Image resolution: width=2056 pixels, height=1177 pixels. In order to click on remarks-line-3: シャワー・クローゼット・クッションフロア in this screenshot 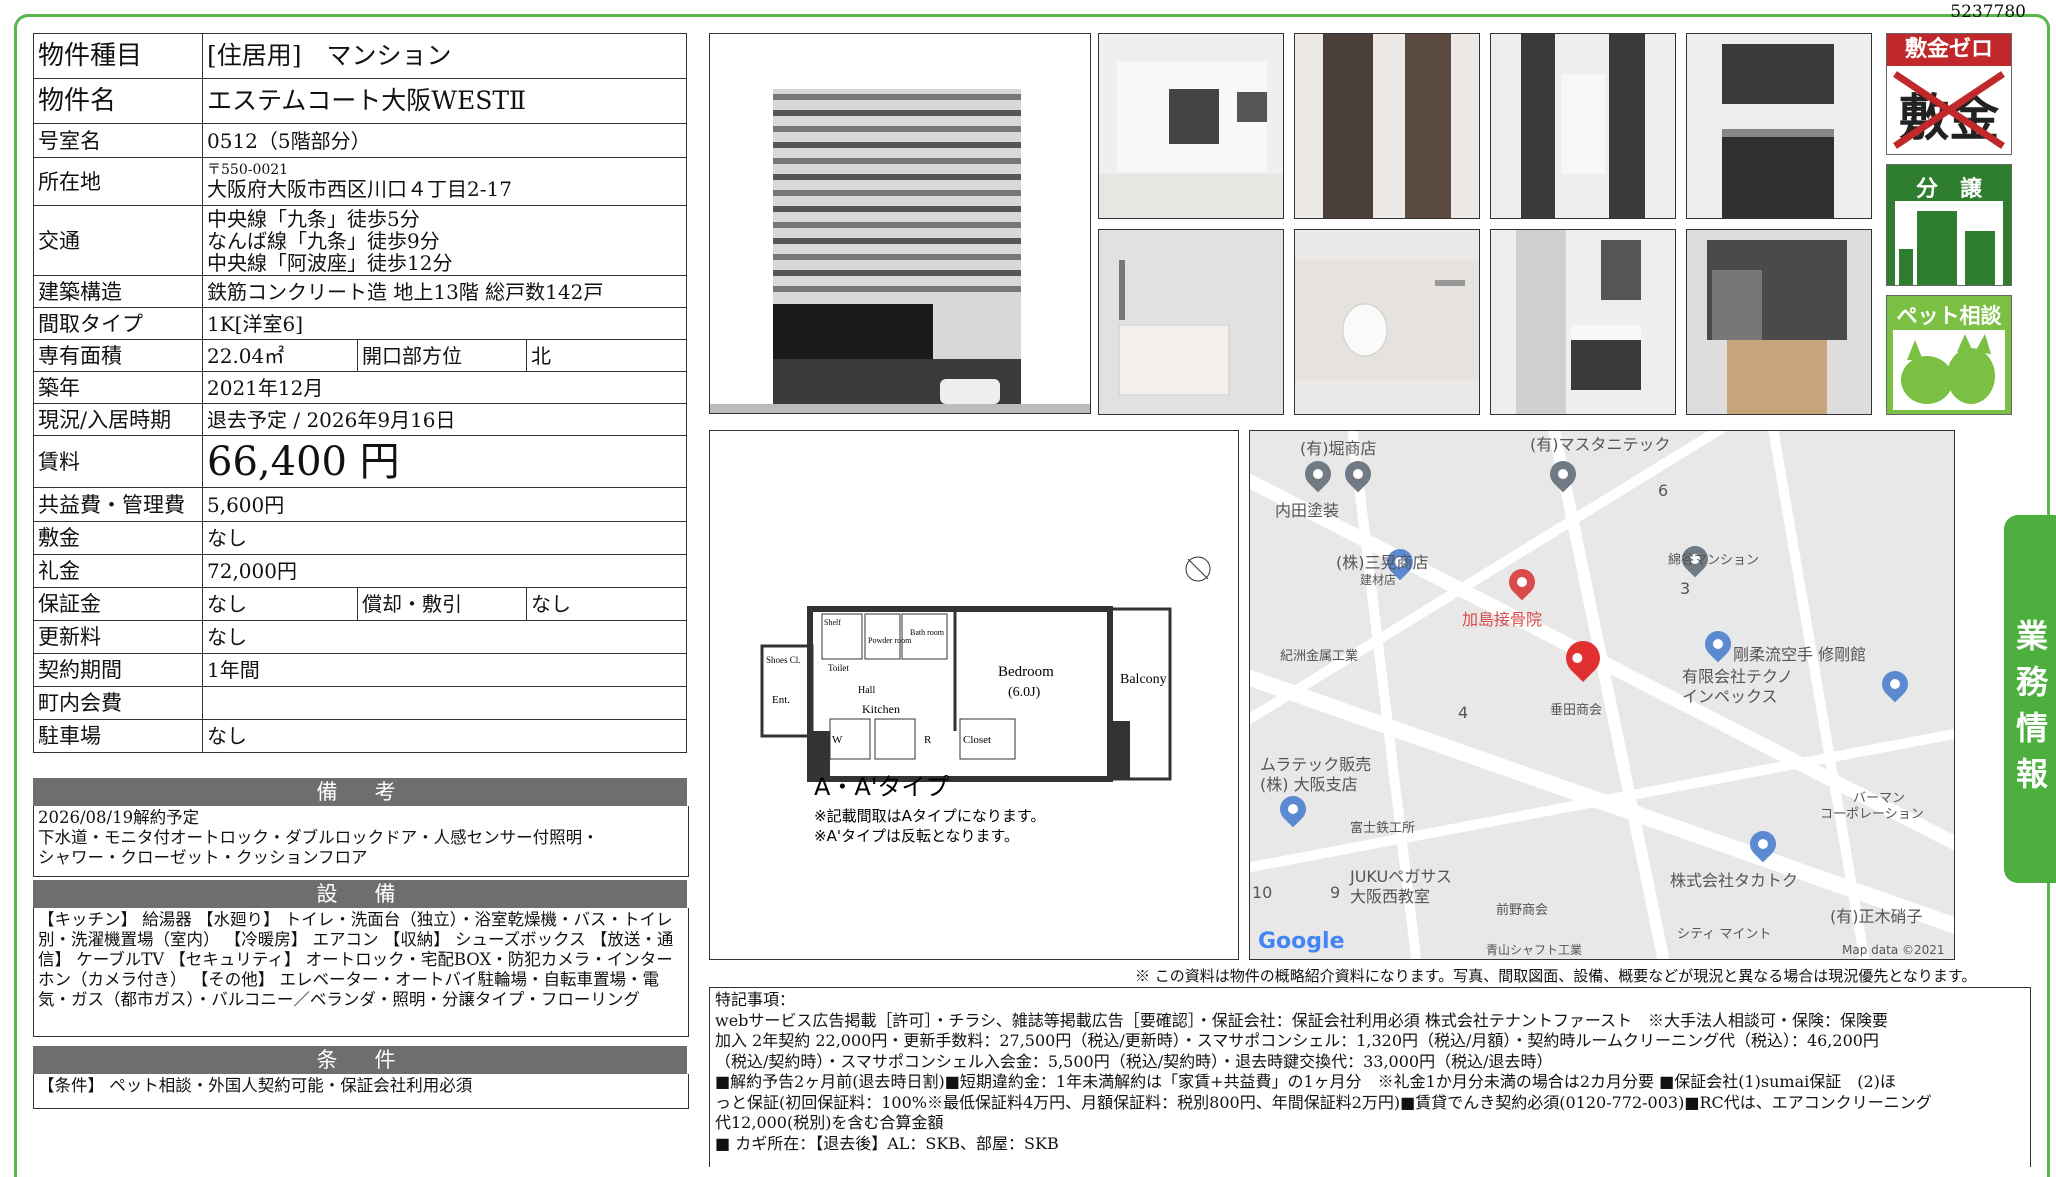, I will do `click(203, 857)`.